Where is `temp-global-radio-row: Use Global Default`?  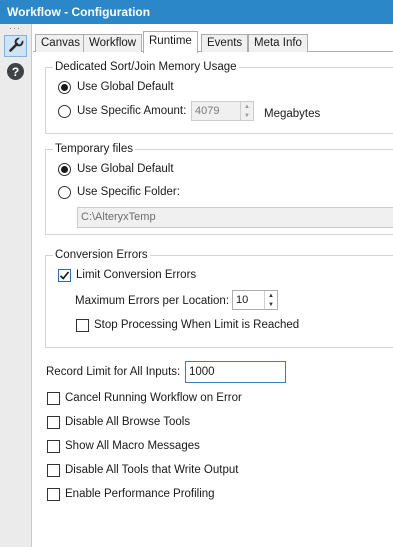
temp-global-radio-row: Use Global Default is located at coordinates (116, 169).